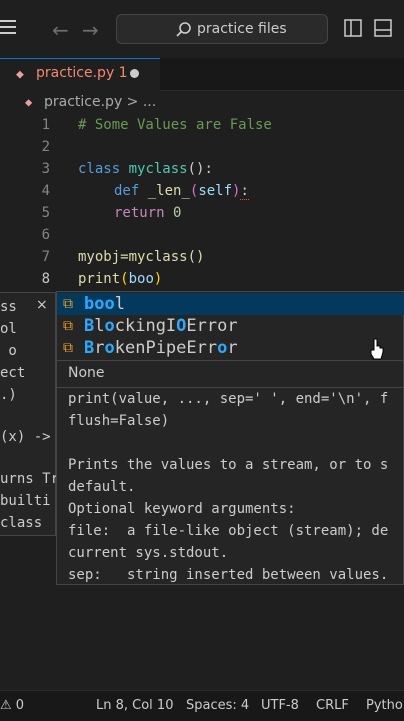  I want to click on command-center-search: practice files, so click(222, 29).